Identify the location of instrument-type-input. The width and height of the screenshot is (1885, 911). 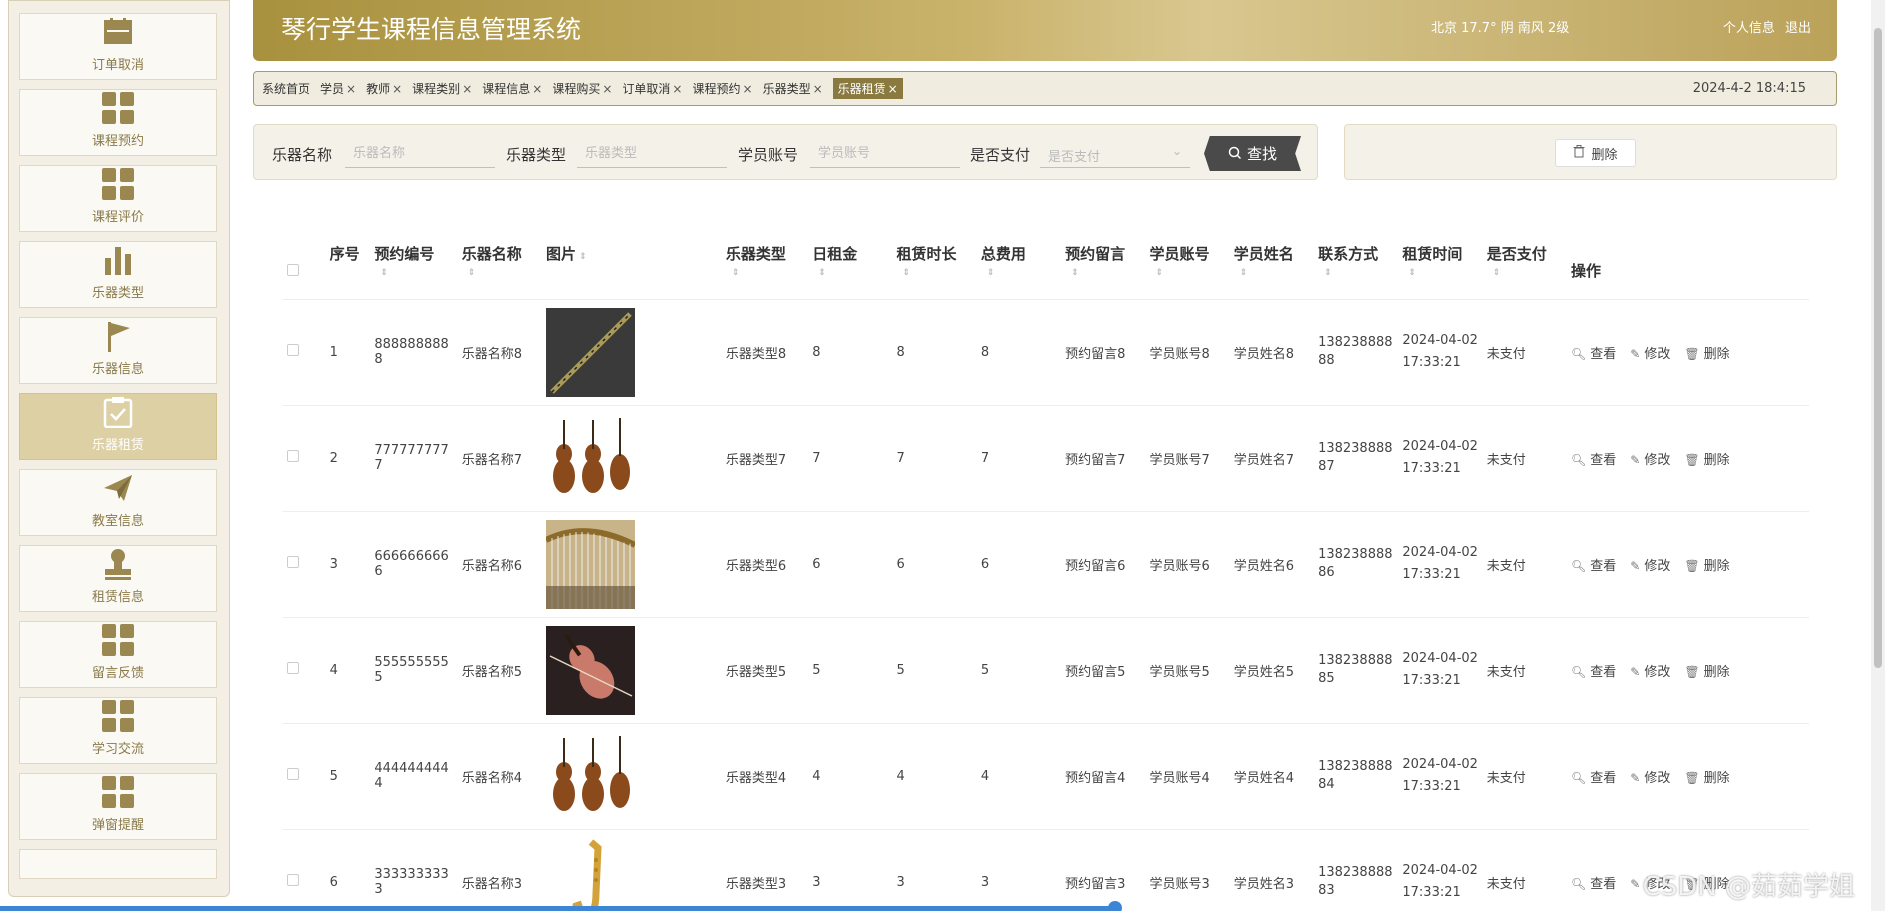
(652, 154).